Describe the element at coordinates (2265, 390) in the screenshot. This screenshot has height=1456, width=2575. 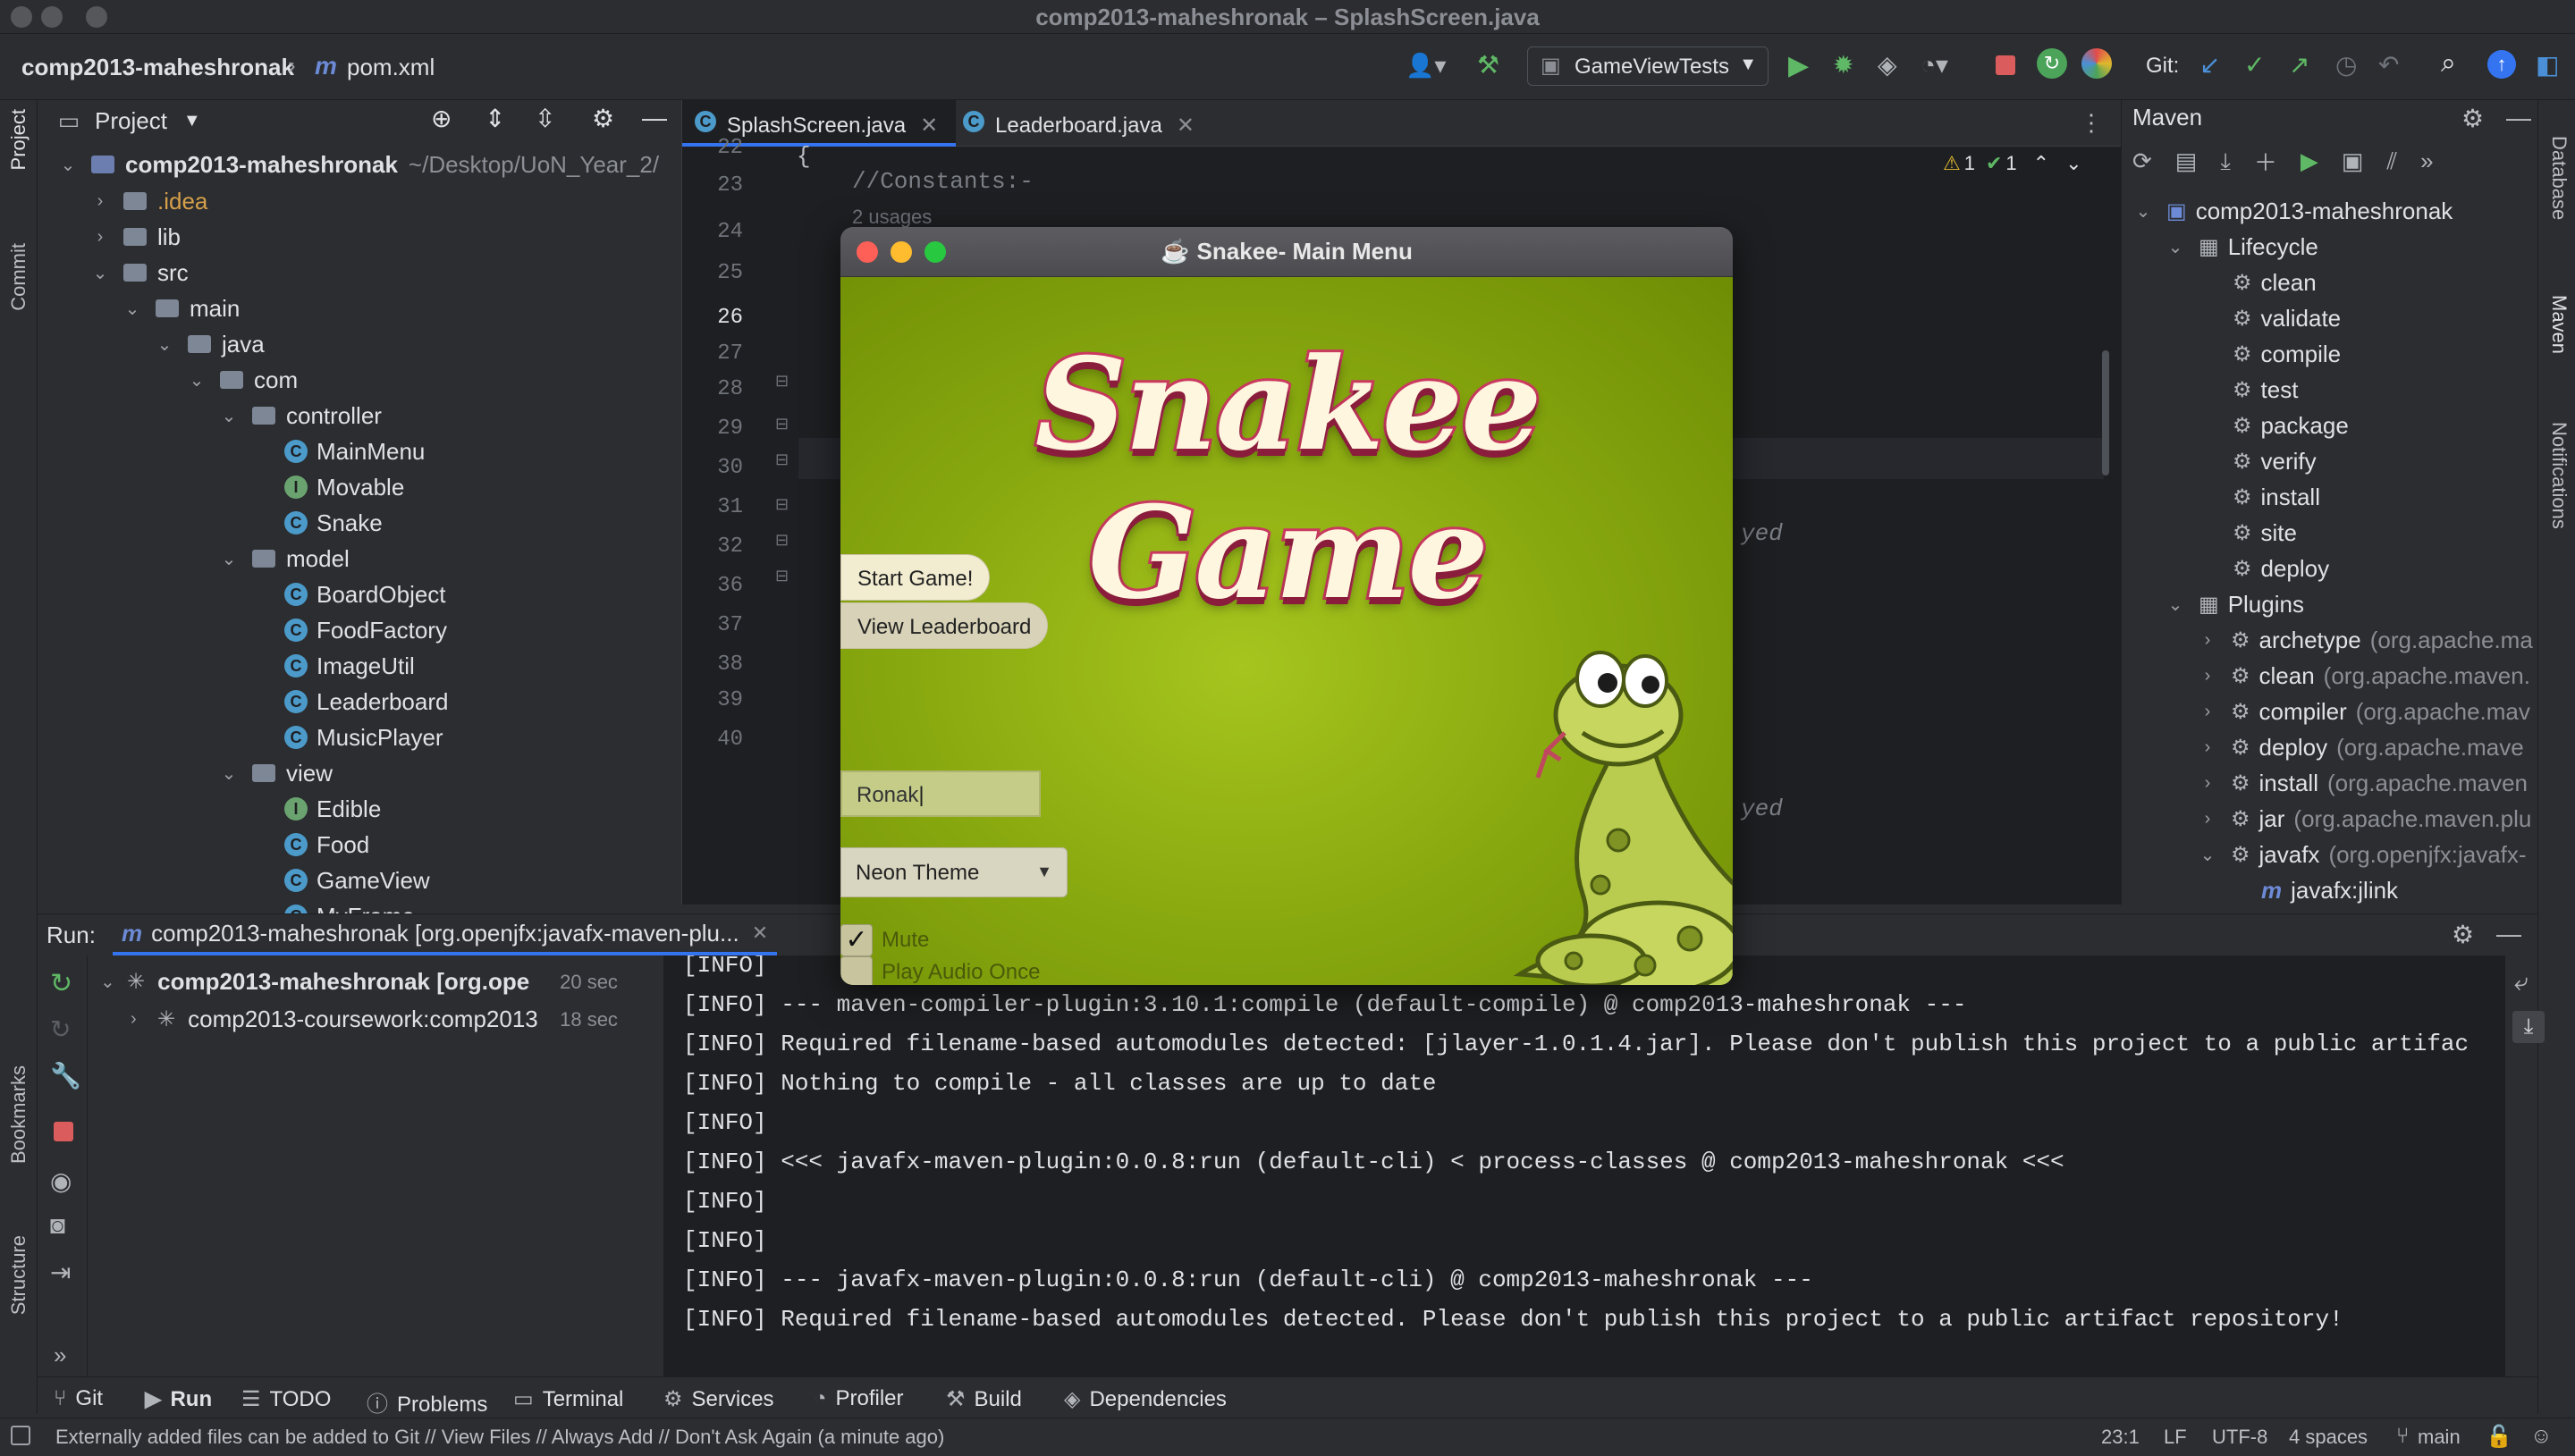
I see `lifecycle-test: ⚙ test` at that location.